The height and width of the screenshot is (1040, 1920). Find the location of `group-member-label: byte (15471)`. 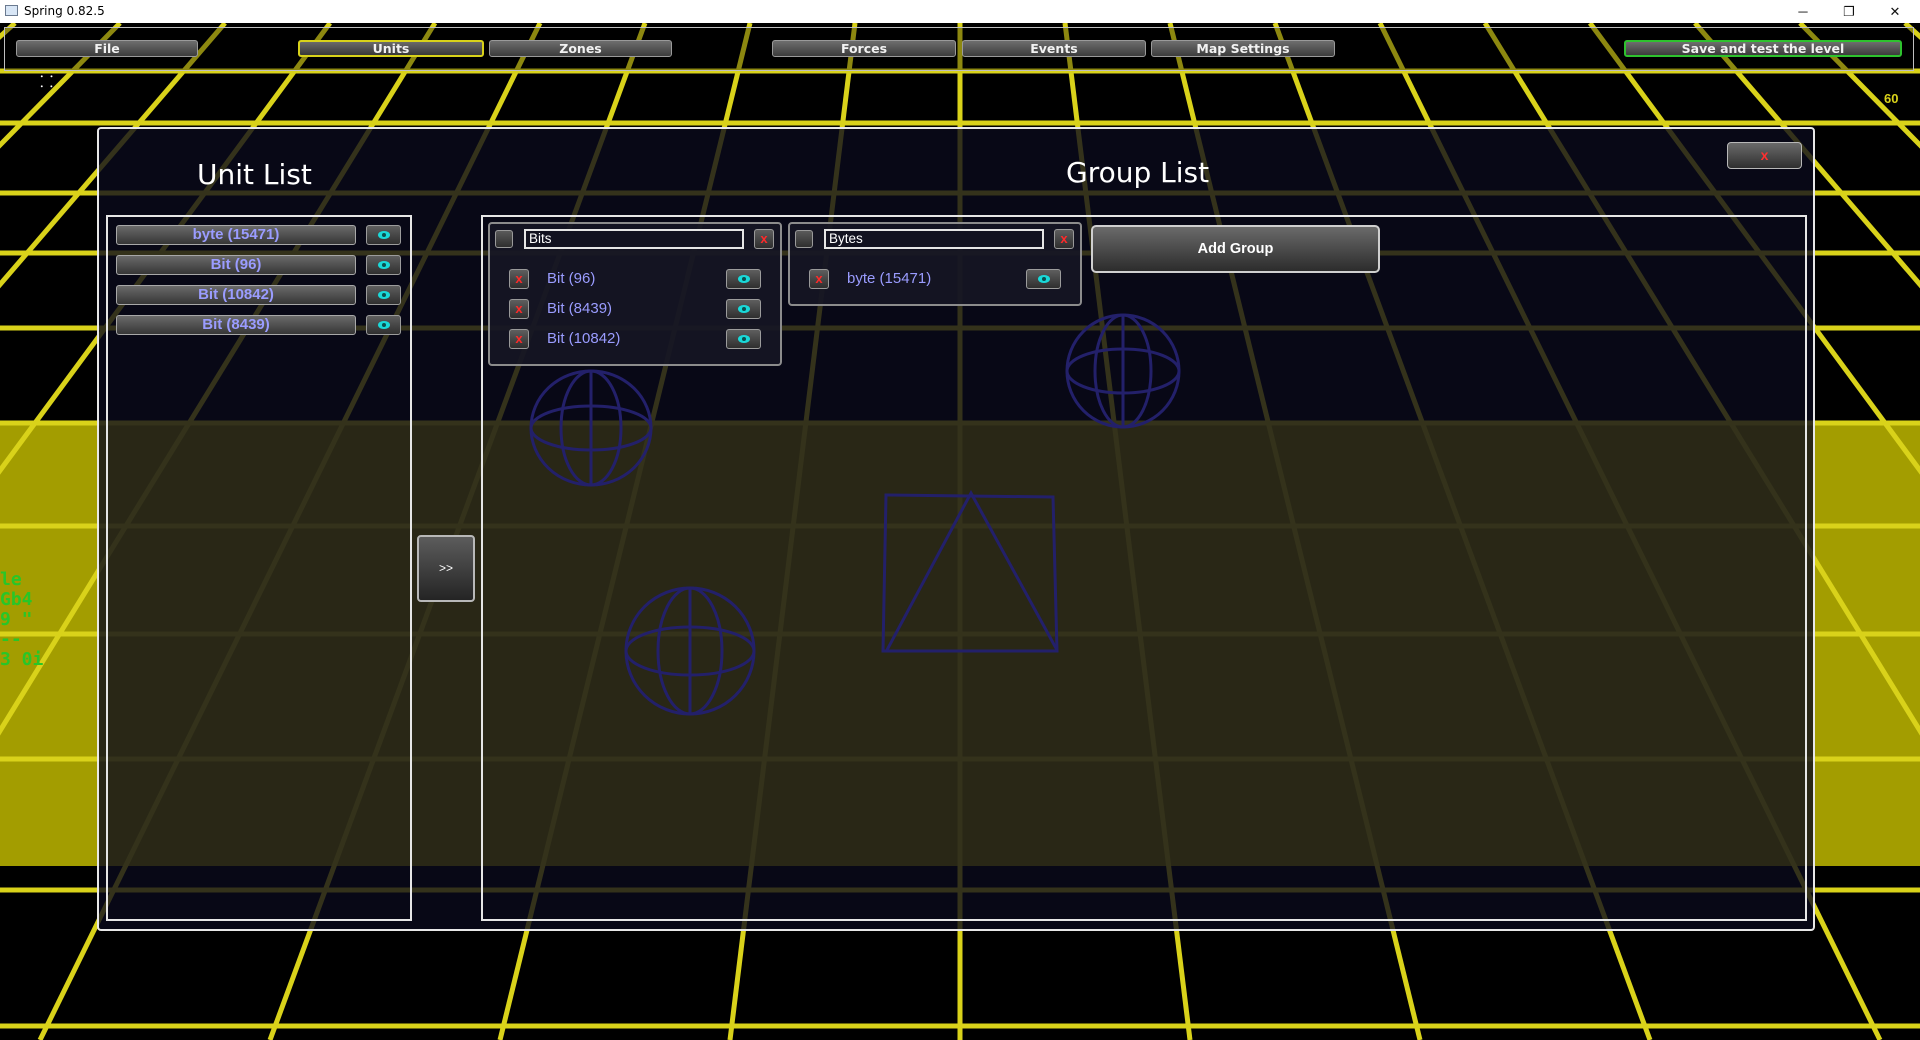

group-member-label: byte (15471) is located at coordinates (889, 278).